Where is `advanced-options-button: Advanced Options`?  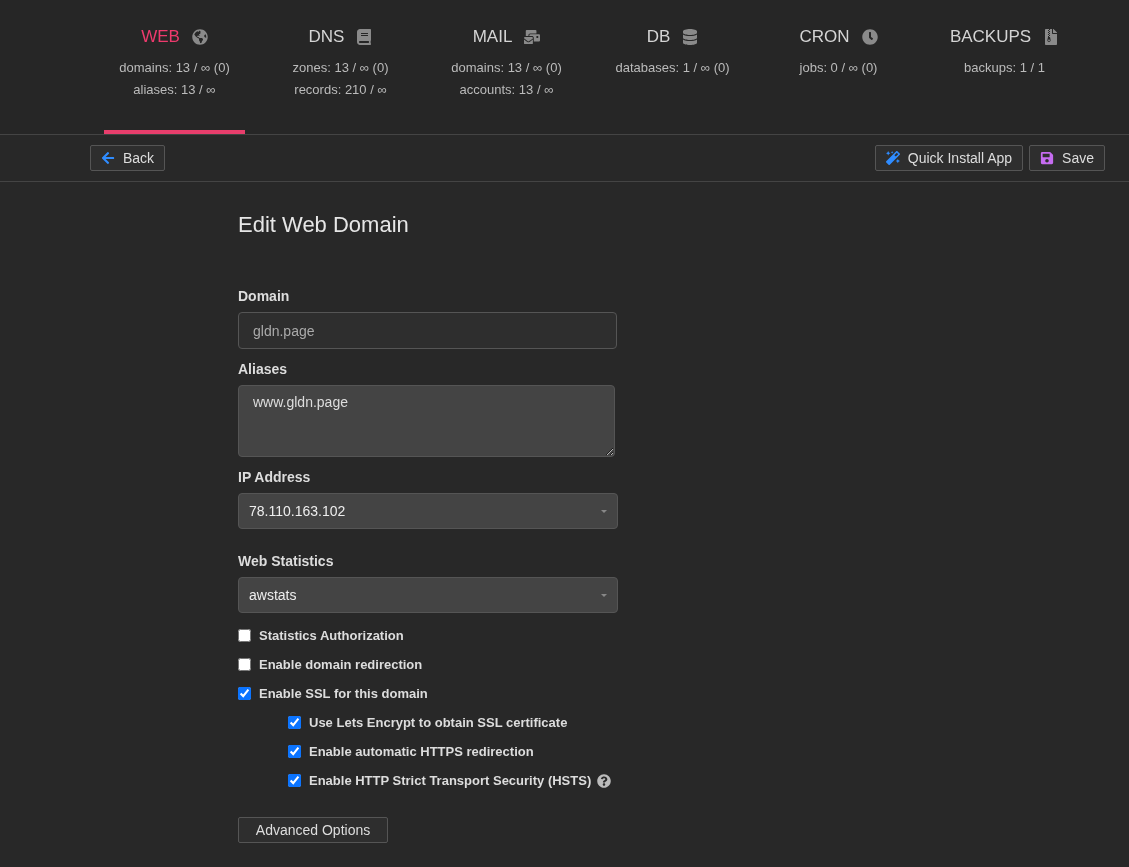 advanced-options-button: Advanced Options is located at coordinates (313, 830).